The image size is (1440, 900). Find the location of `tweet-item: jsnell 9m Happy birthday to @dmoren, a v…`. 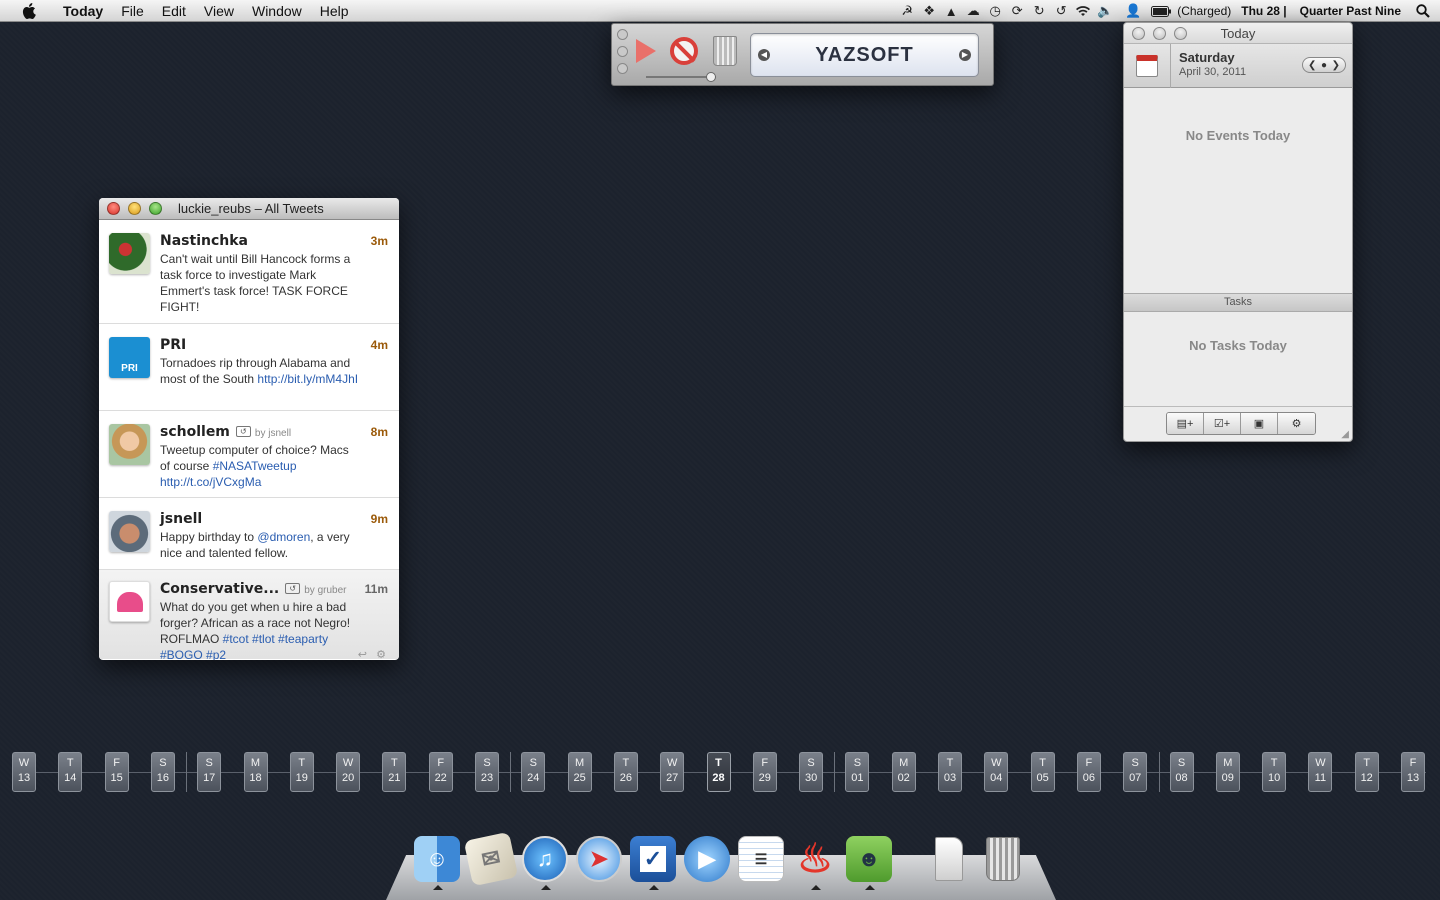

tweet-item: jsnell 9m Happy birthday to @dmoren, a v… is located at coordinates (249, 534).